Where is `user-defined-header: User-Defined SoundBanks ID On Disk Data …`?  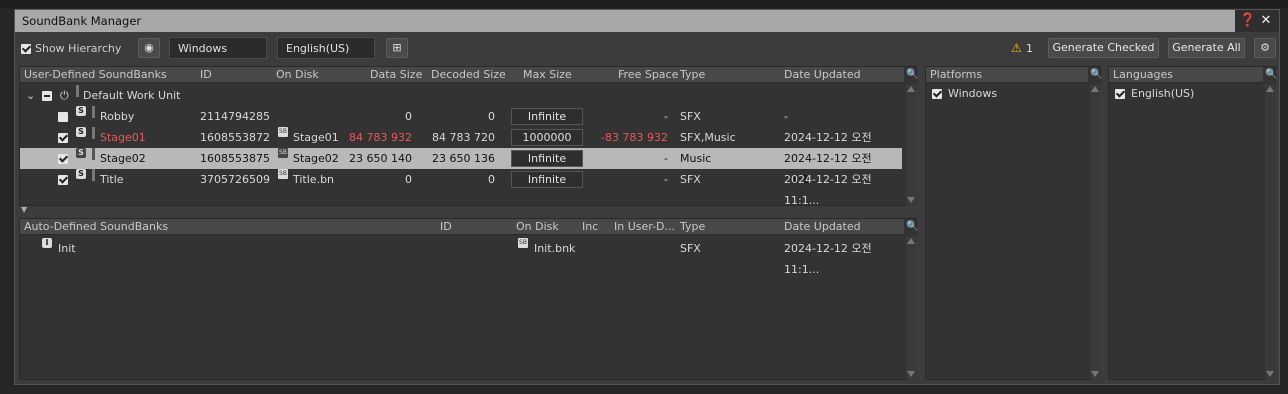
user-defined-header: User-Defined SoundBanks ID On Disk Data … is located at coordinates (462, 75).